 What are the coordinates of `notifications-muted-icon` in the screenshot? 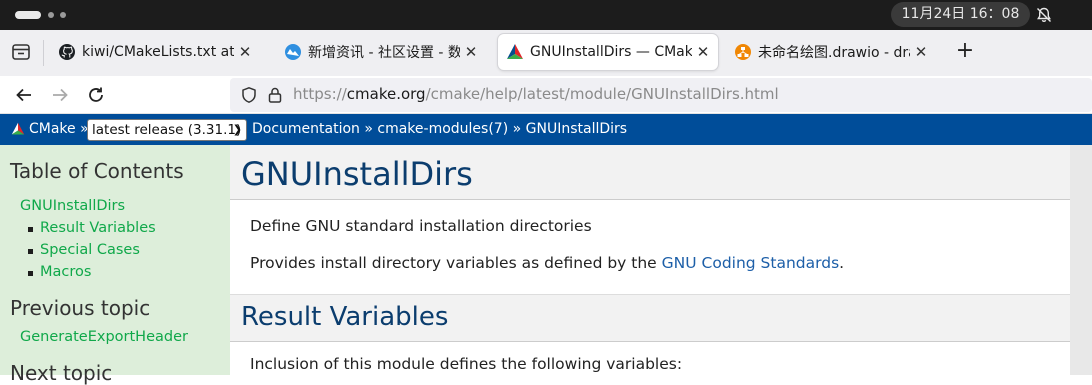 It's located at (1044, 15).